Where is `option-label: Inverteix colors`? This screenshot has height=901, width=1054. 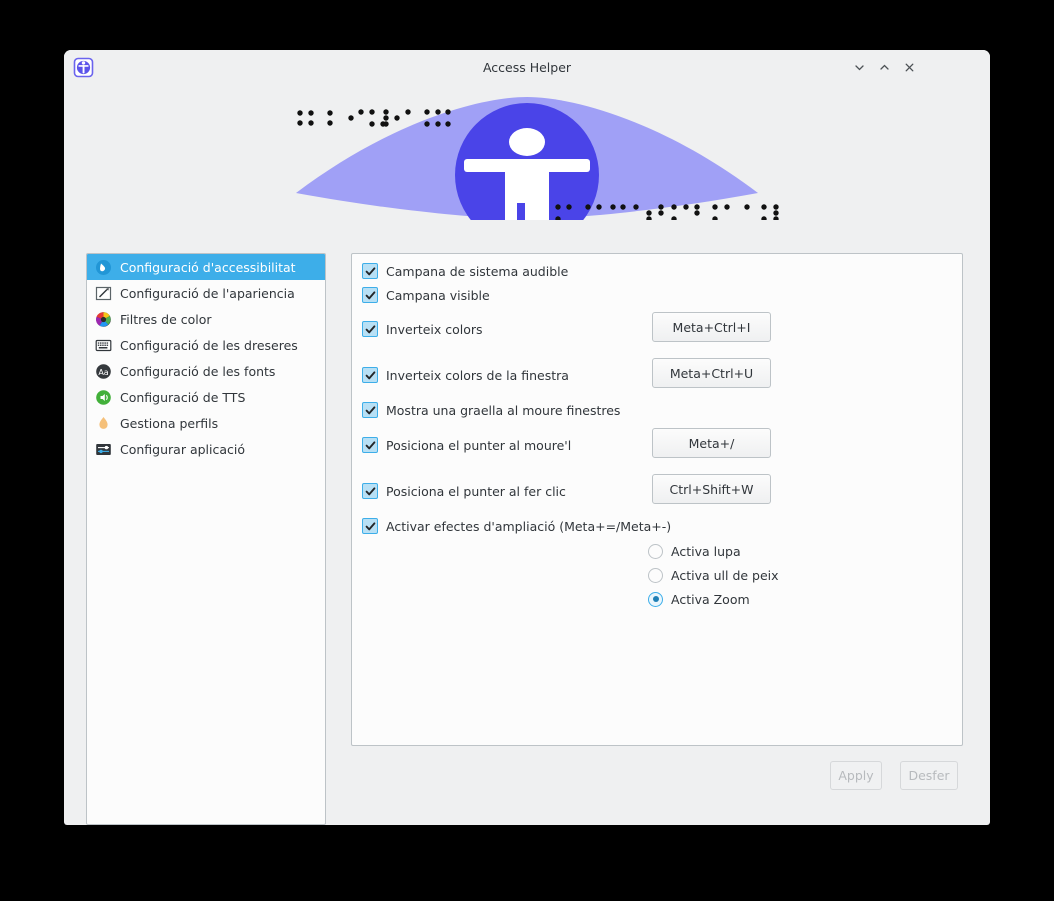
option-label: Inverteix colors is located at coordinates (434, 329).